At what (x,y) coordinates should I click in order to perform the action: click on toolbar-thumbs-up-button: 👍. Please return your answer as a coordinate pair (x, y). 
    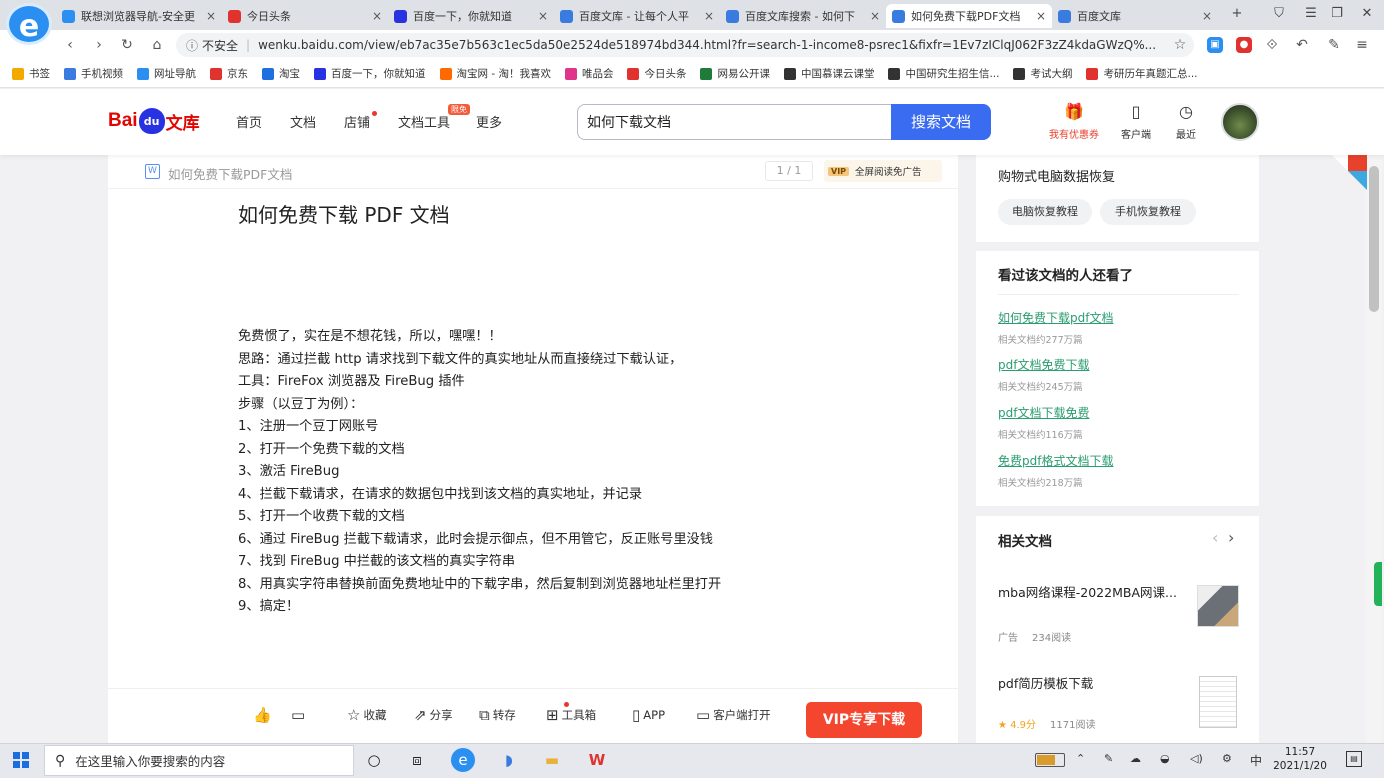
    Looking at the image, I should click on (264, 715).